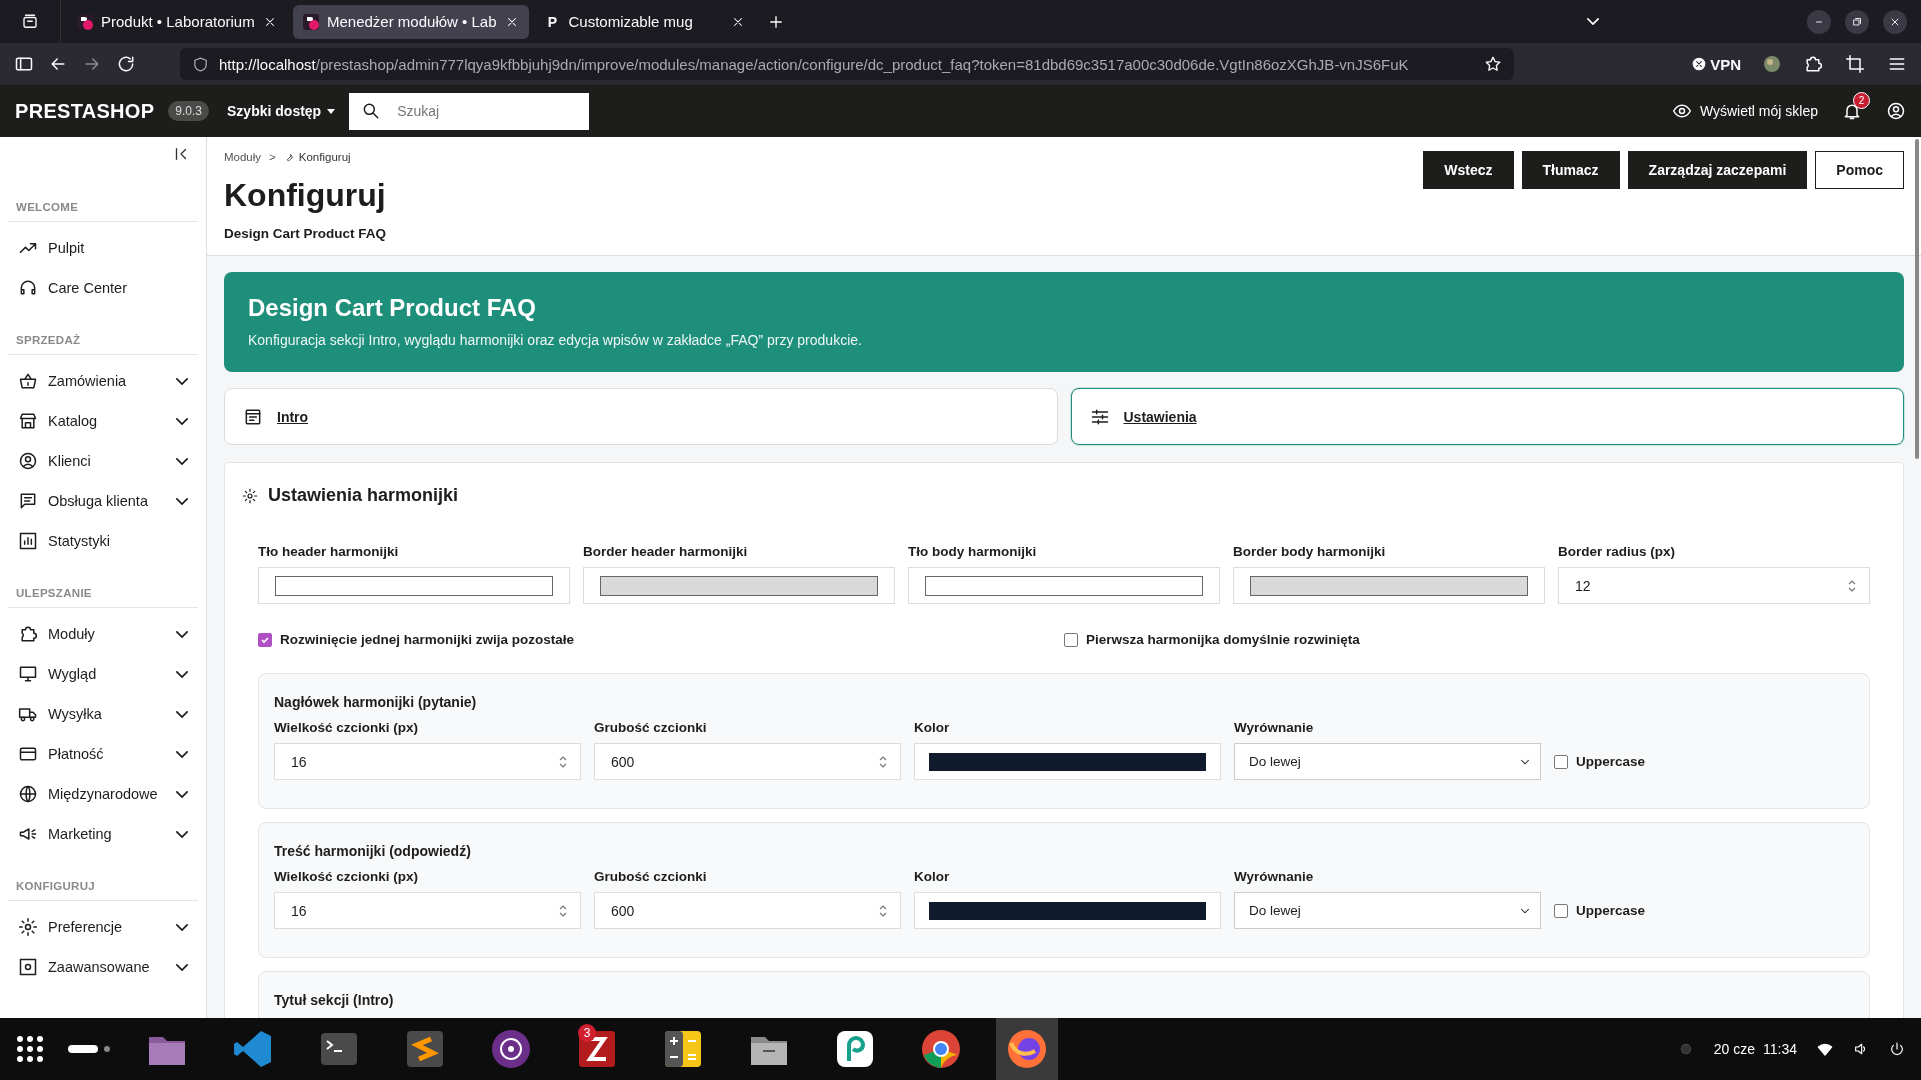 The width and height of the screenshot is (1921, 1080). Describe the element at coordinates (1570, 170) in the screenshot. I see `header-button: Tłumacz` at that location.